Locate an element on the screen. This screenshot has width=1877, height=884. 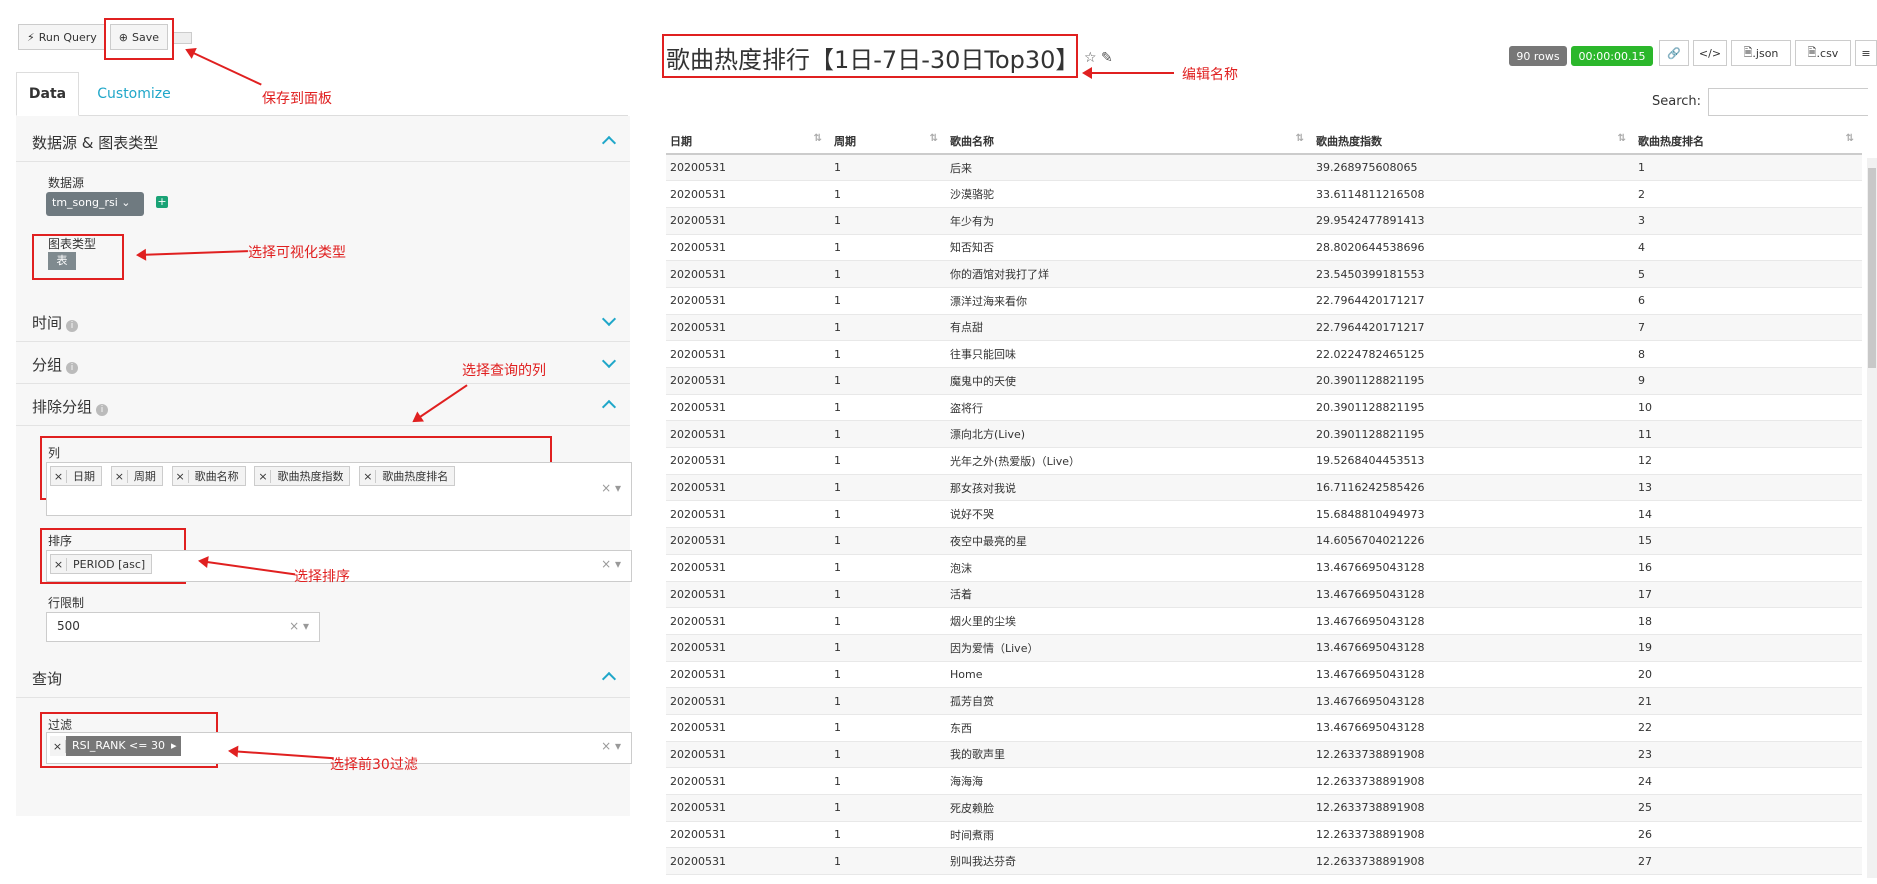
chart-title: 歌曲热度排行【1日-7日-30日Top30】 is located at coordinates (872, 57).